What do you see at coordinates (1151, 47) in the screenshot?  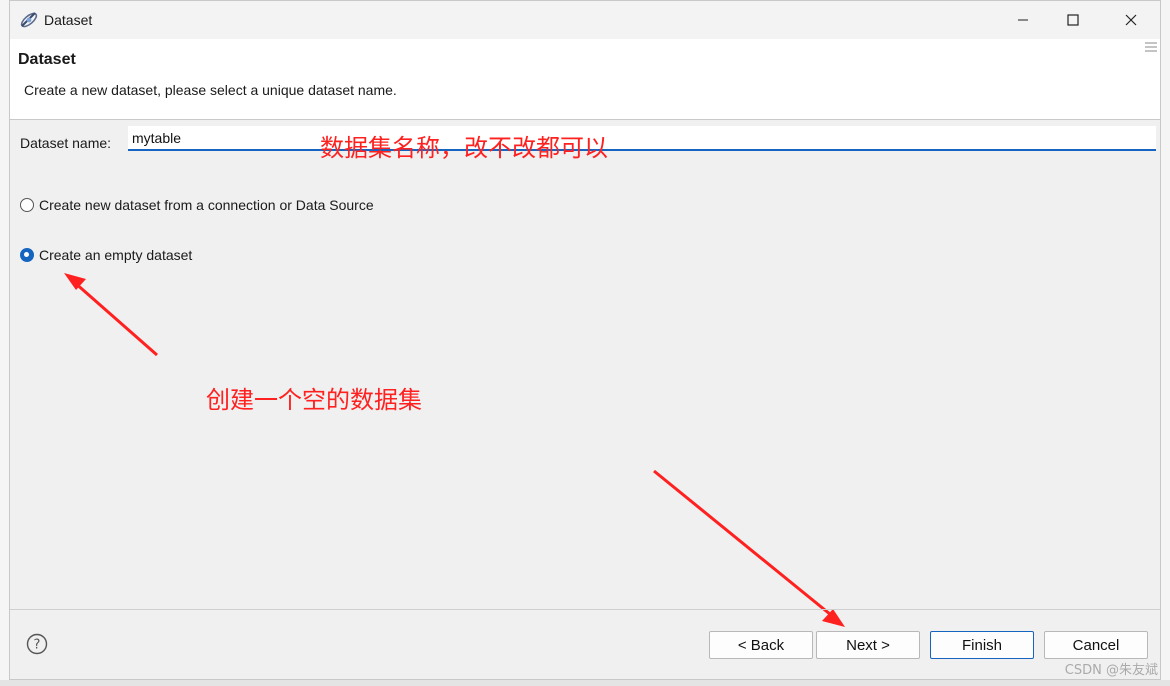 I see `menu-lines-icon` at bounding box center [1151, 47].